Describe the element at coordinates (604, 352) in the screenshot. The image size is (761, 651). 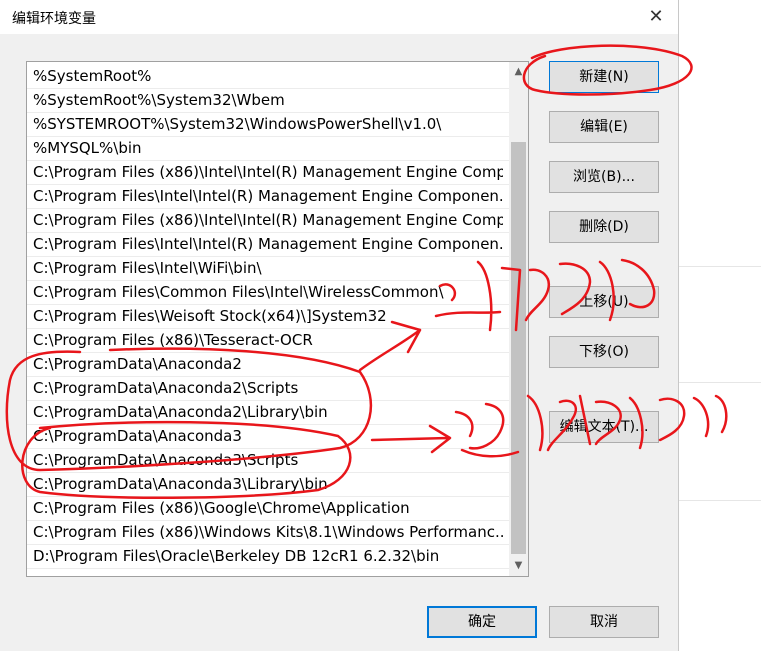
I see `move-down-button: 下移(O)` at that location.